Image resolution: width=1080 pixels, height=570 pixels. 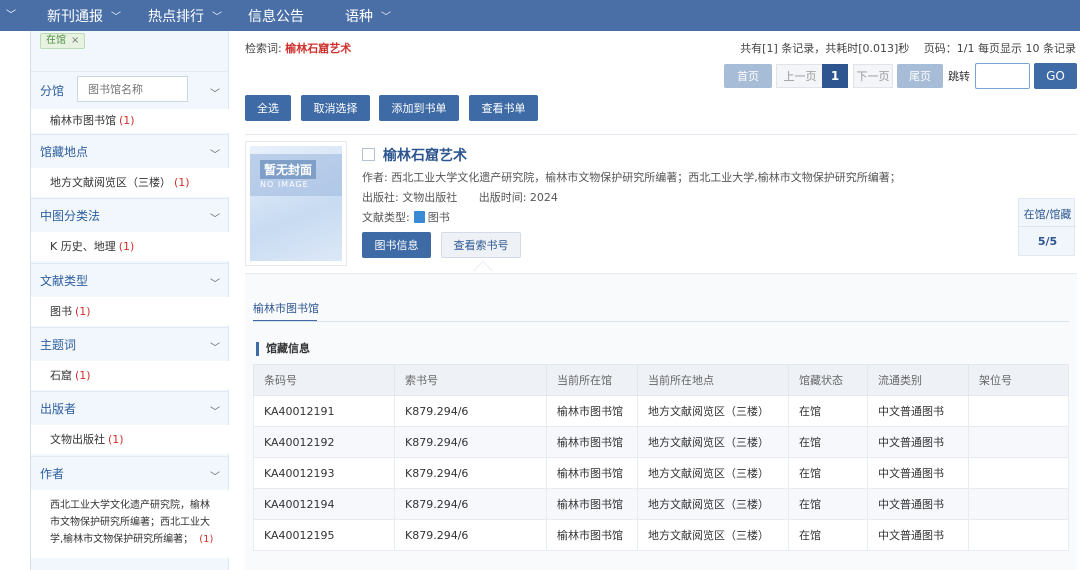 What do you see at coordinates (58, 409) in the screenshot?
I see `facet-title: 出版者` at bounding box center [58, 409].